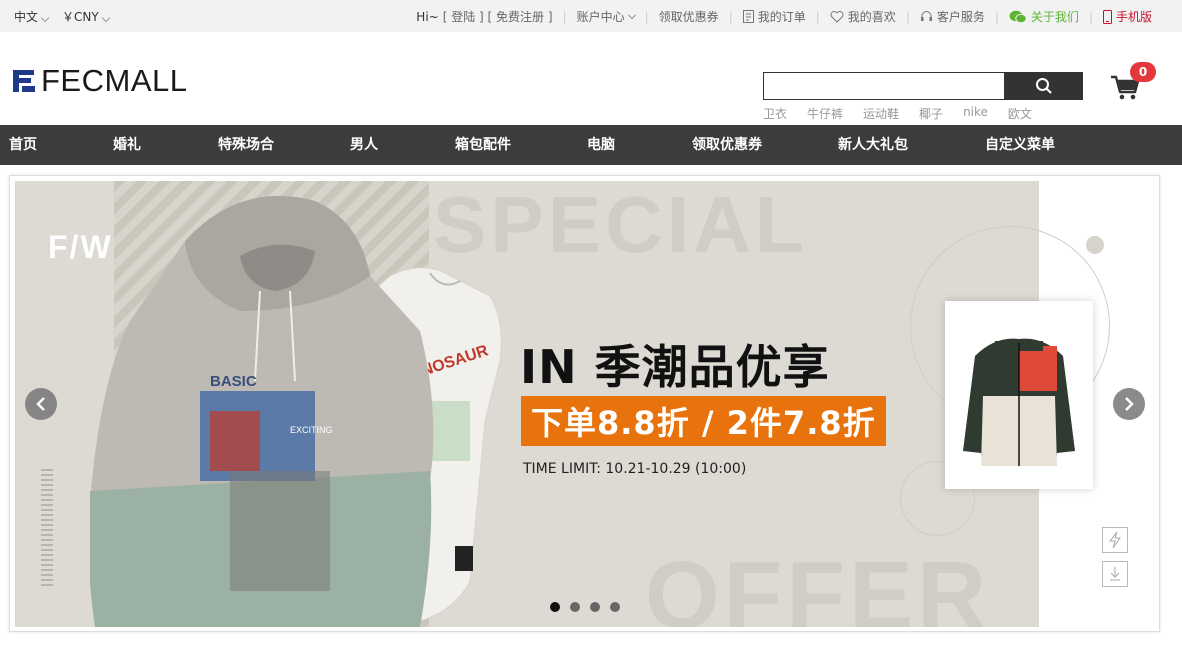  What do you see at coordinates (311, 430) in the screenshot?
I see `hoodie-sub-text: EXCITING` at bounding box center [311, 430].